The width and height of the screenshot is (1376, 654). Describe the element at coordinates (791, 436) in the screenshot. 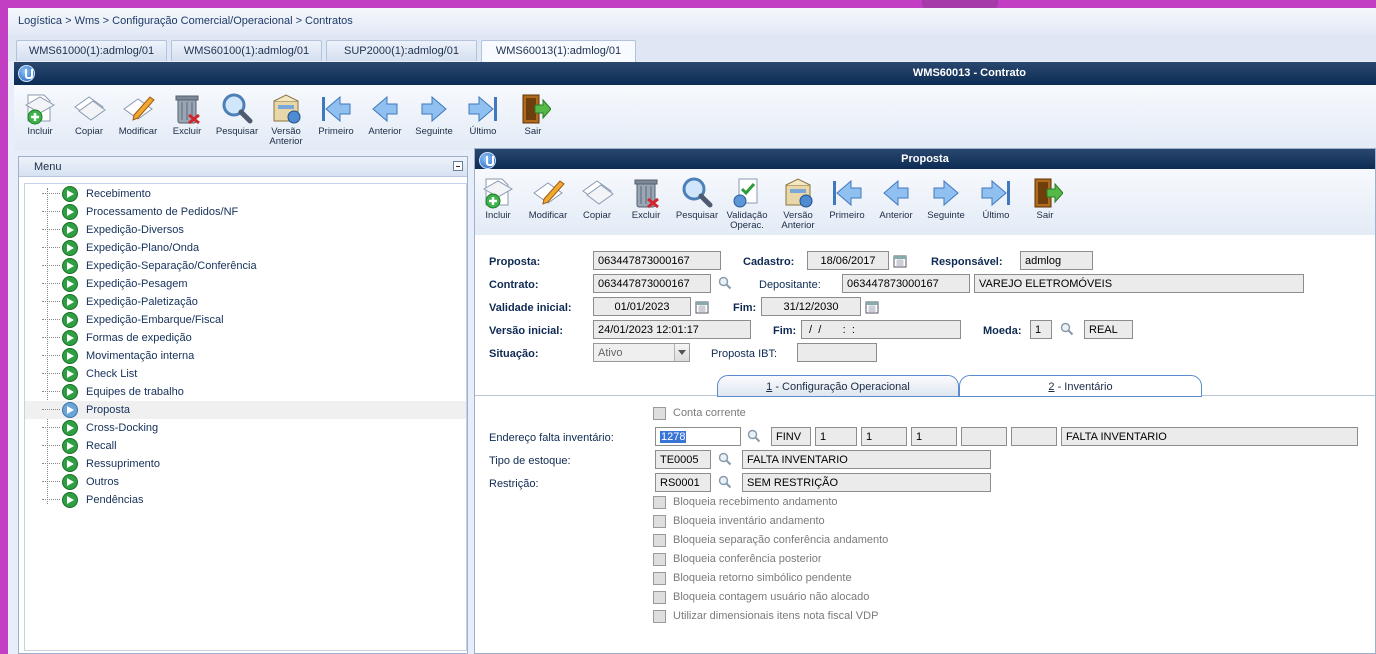

I see `endereco-part-1: FINV` at that location.